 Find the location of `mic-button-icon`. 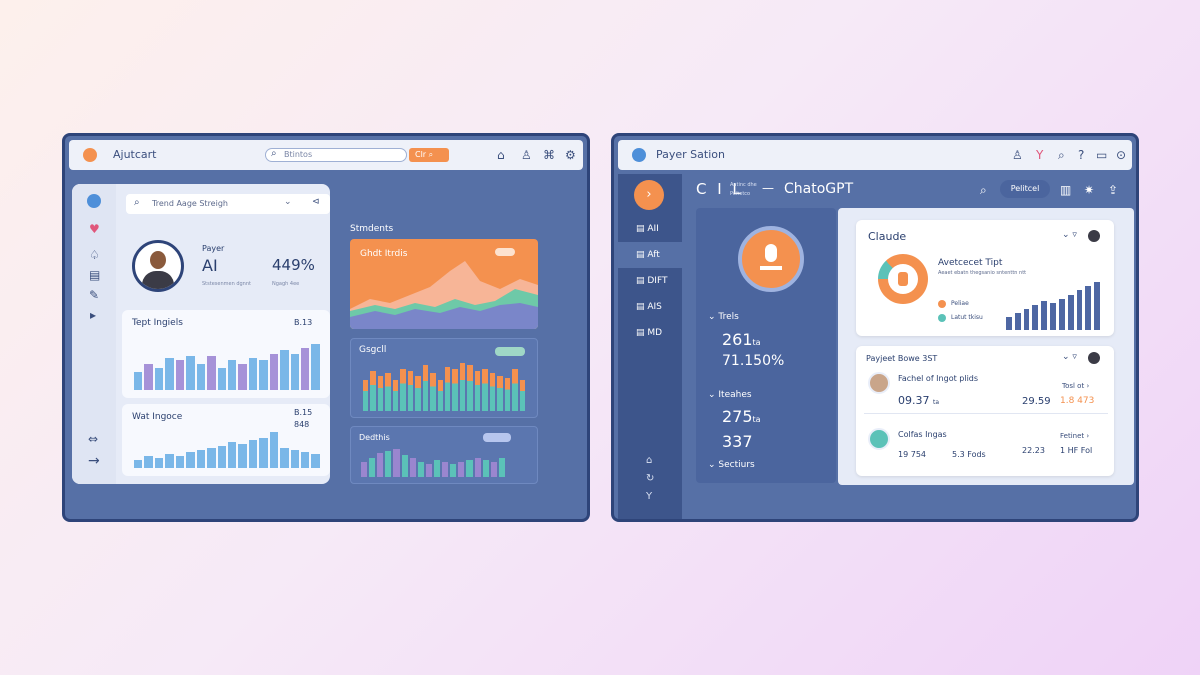

mic-button-icon is located at coordinates (771, 259).